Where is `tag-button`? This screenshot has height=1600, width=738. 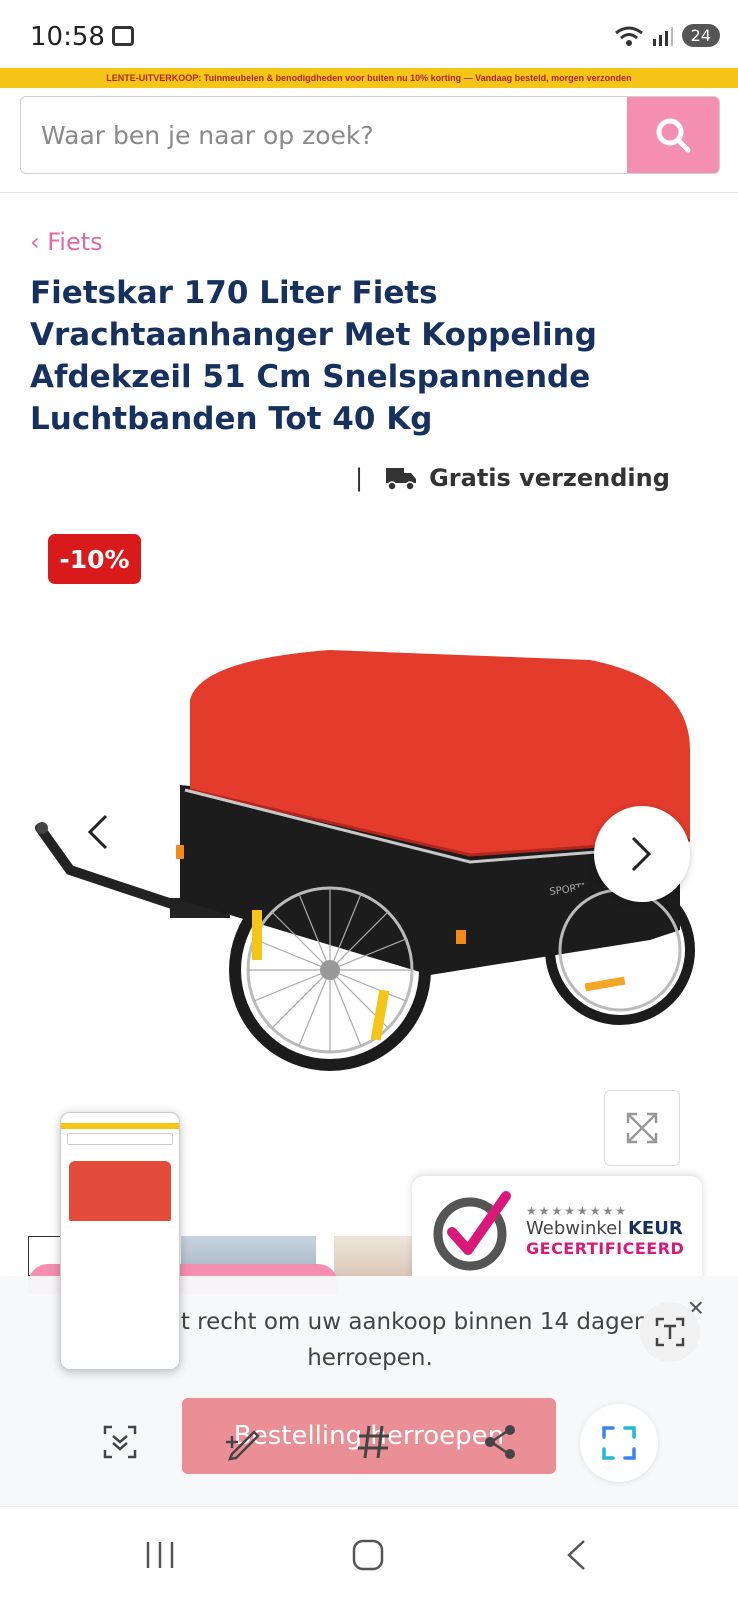 tag-button is located at coordinates (374, 1442).